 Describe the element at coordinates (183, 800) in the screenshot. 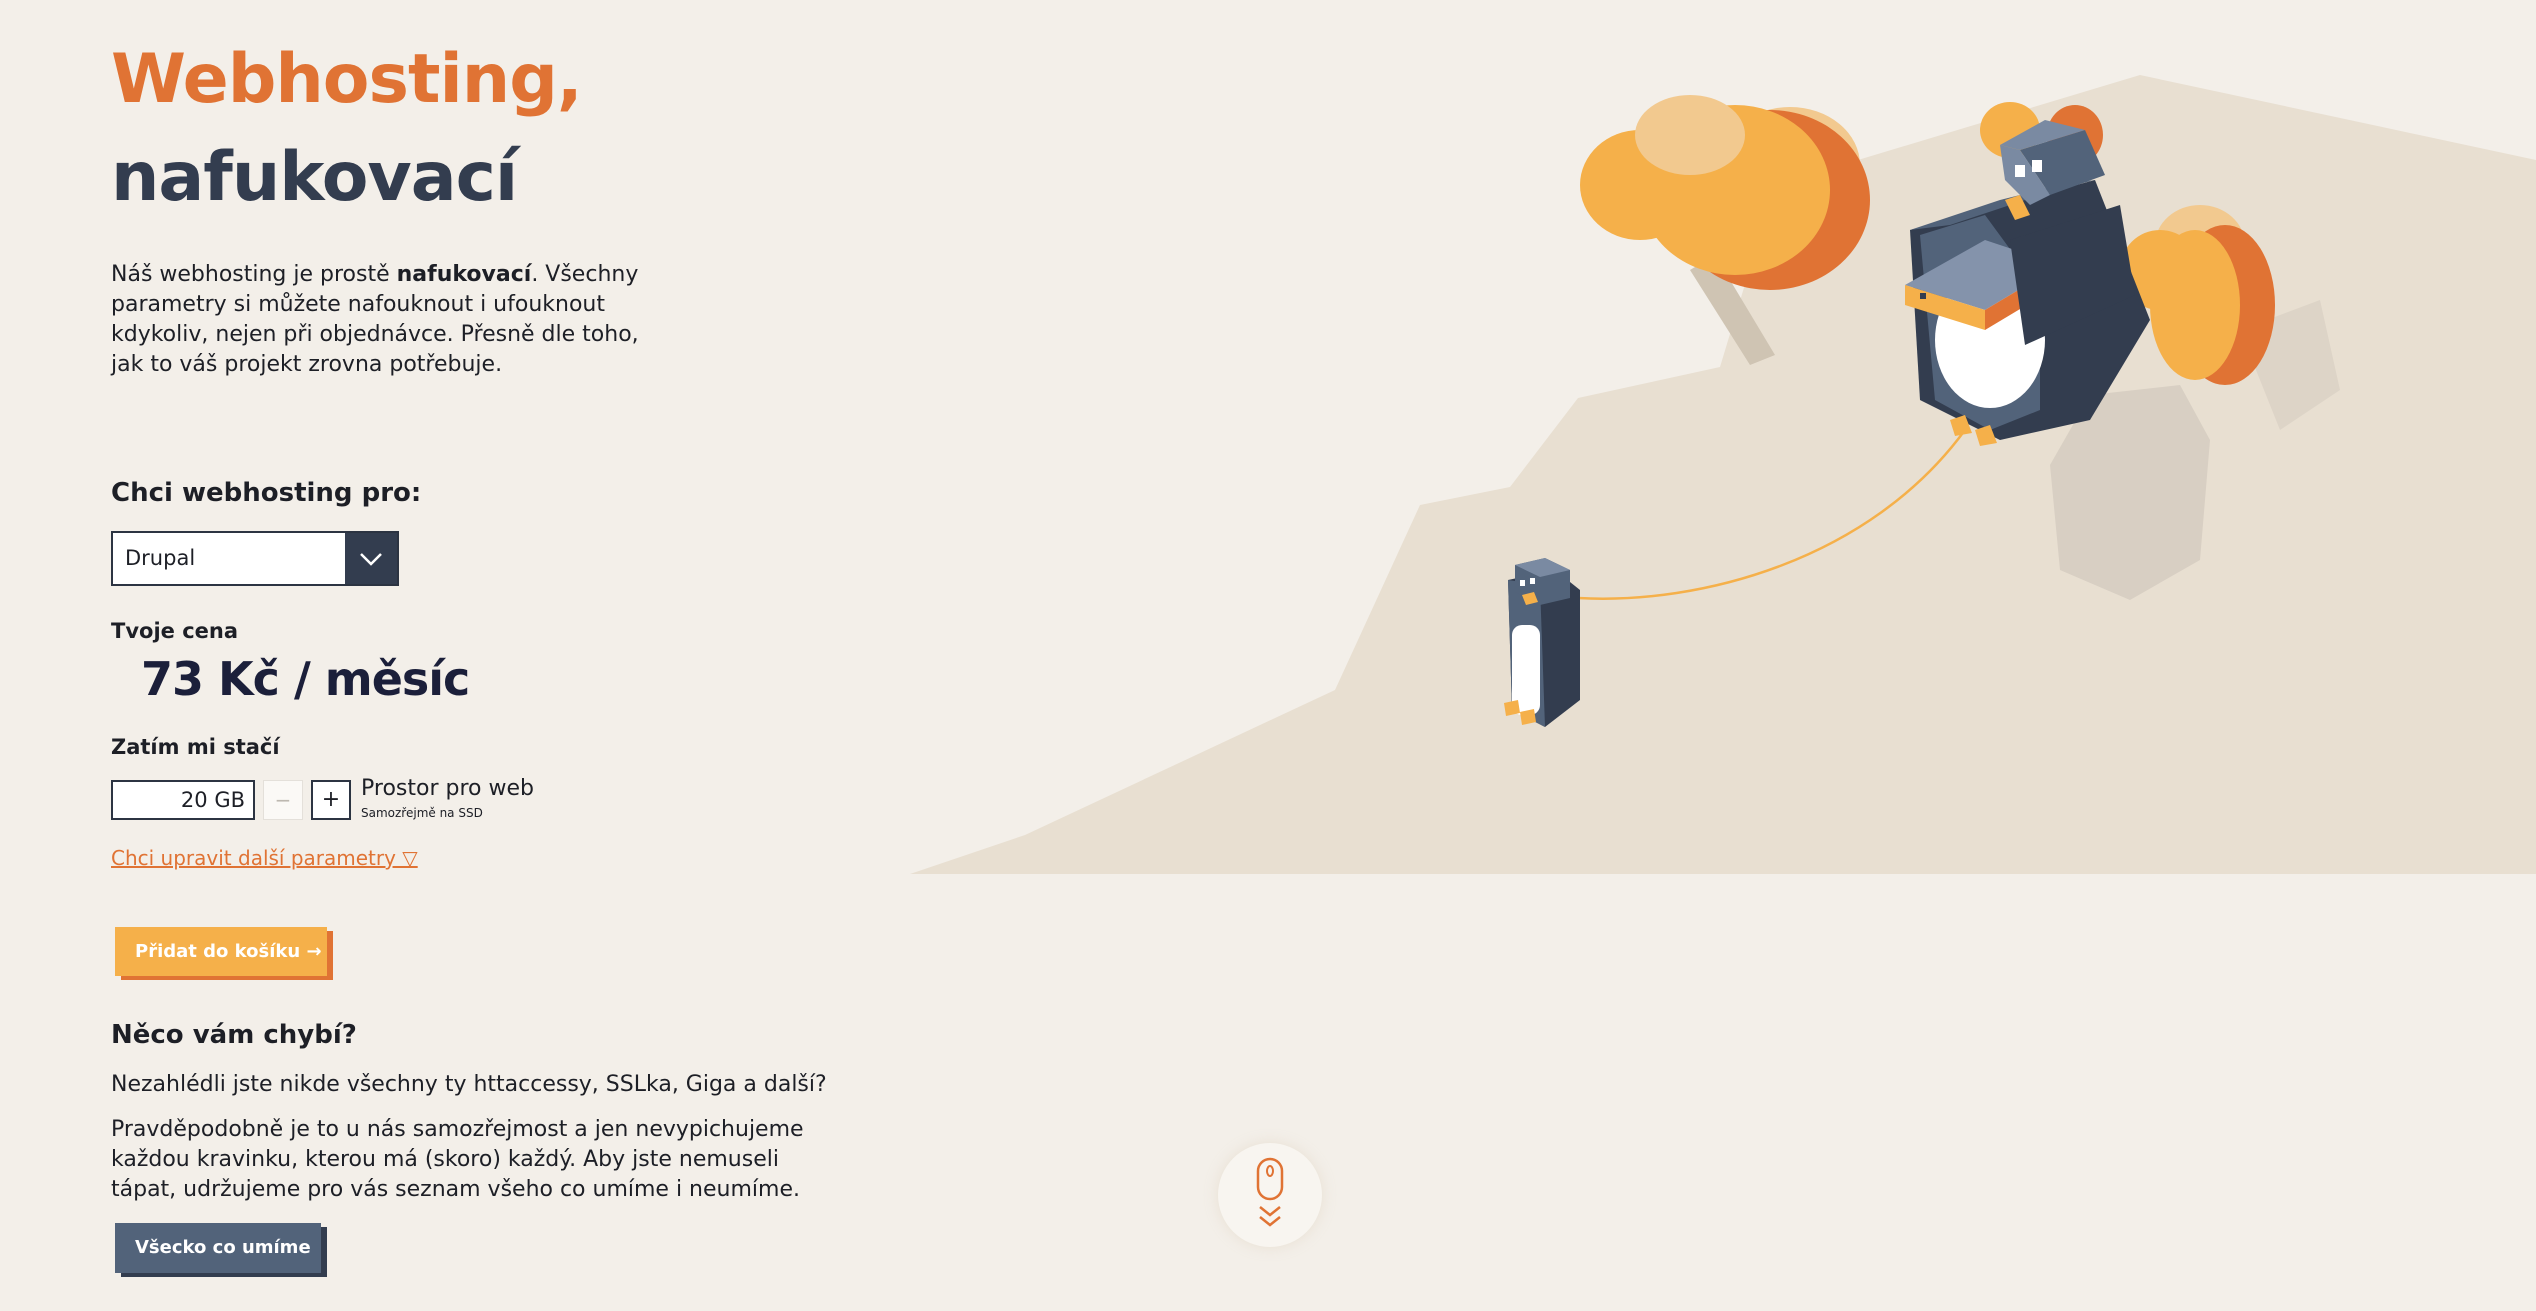

I see `disk-size-input` at that location.